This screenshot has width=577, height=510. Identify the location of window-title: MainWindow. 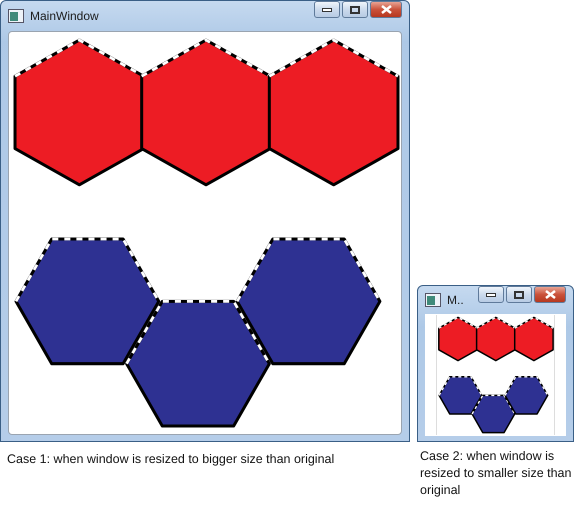
(65, 16).